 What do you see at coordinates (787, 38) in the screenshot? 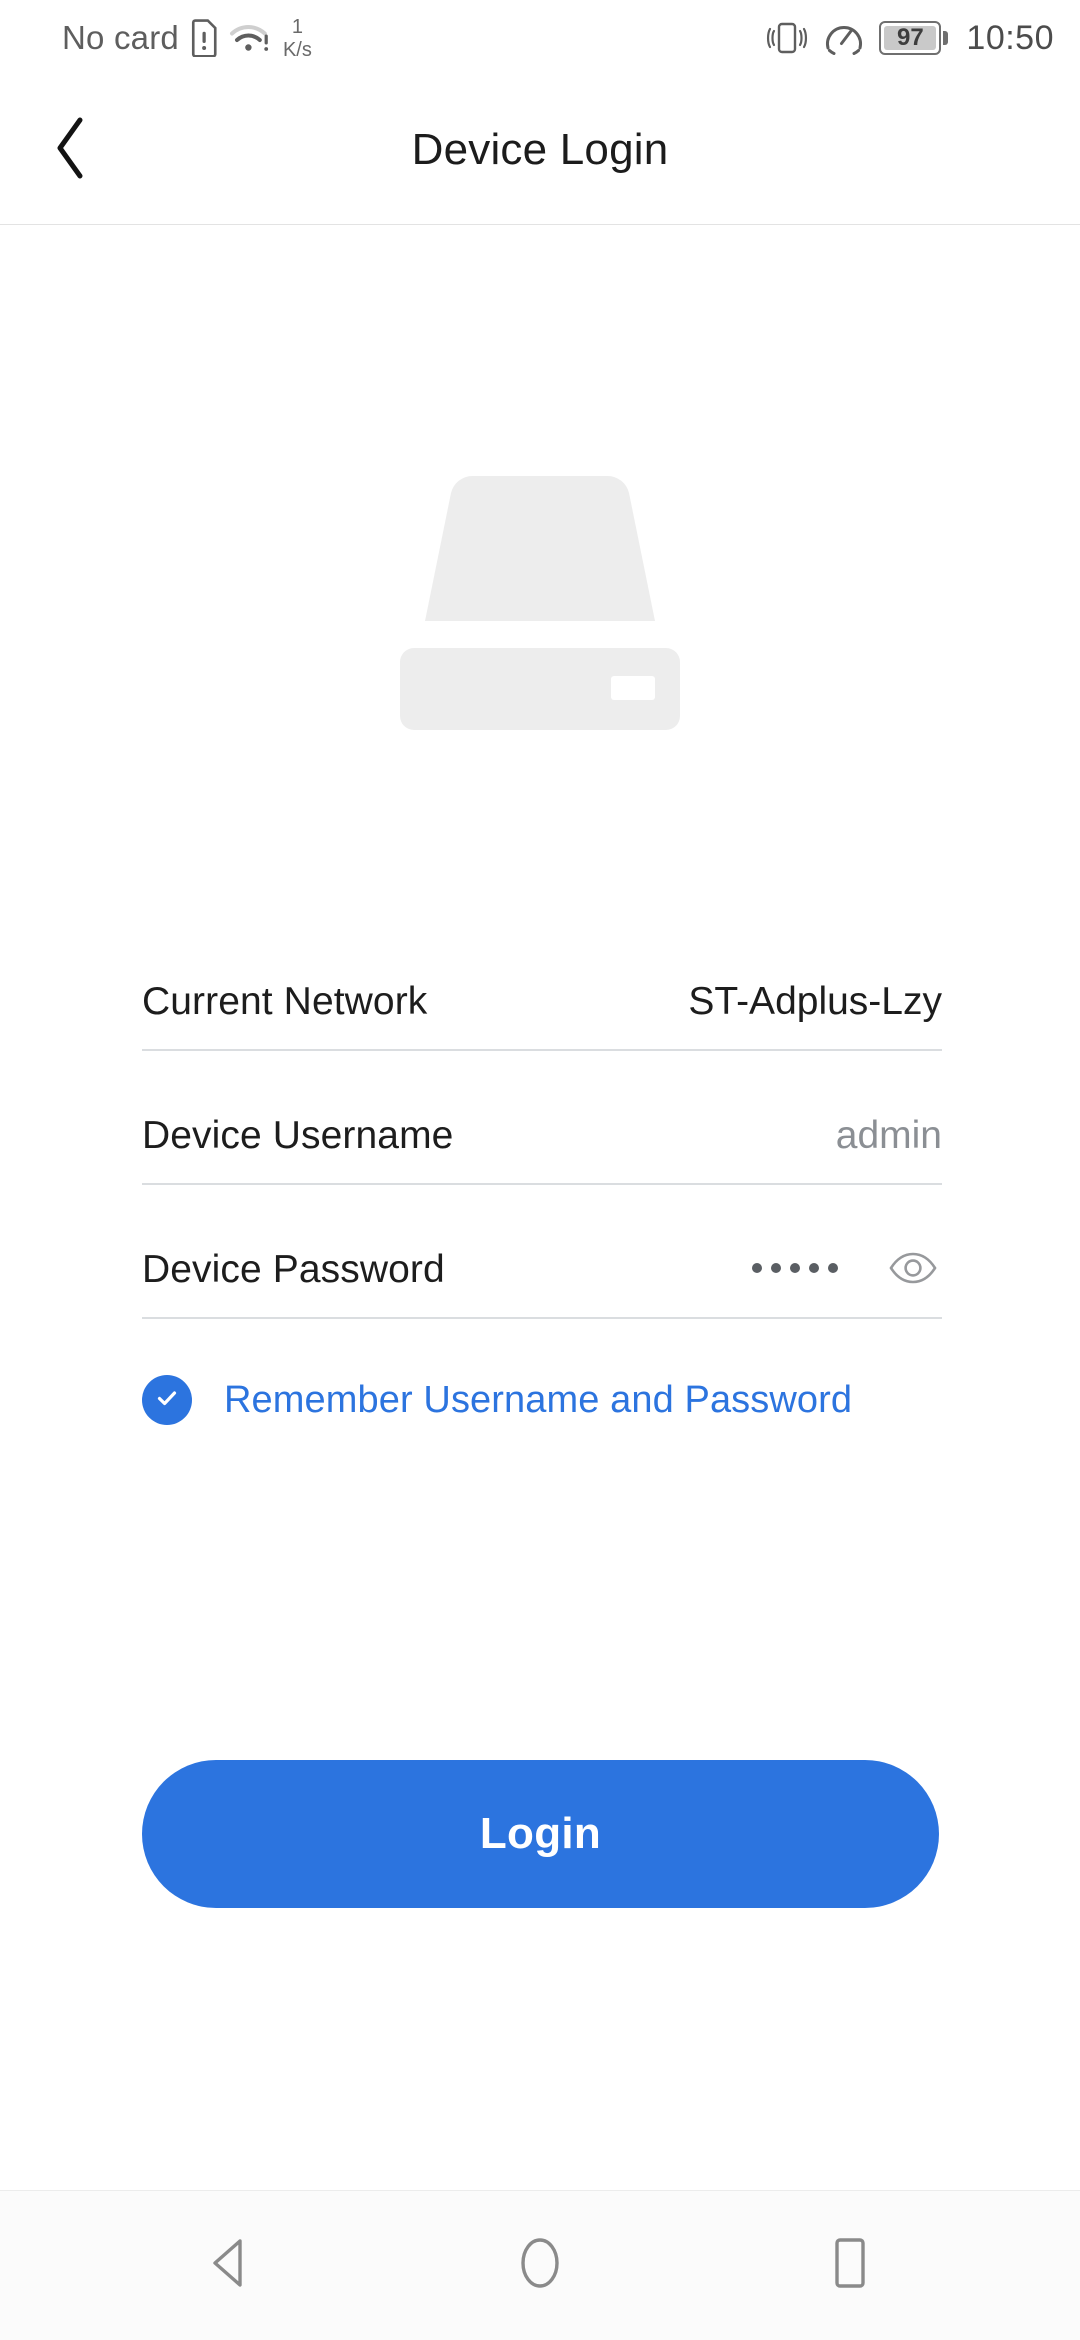
I see `vibrate-icon` at bounding box center [787, 38].